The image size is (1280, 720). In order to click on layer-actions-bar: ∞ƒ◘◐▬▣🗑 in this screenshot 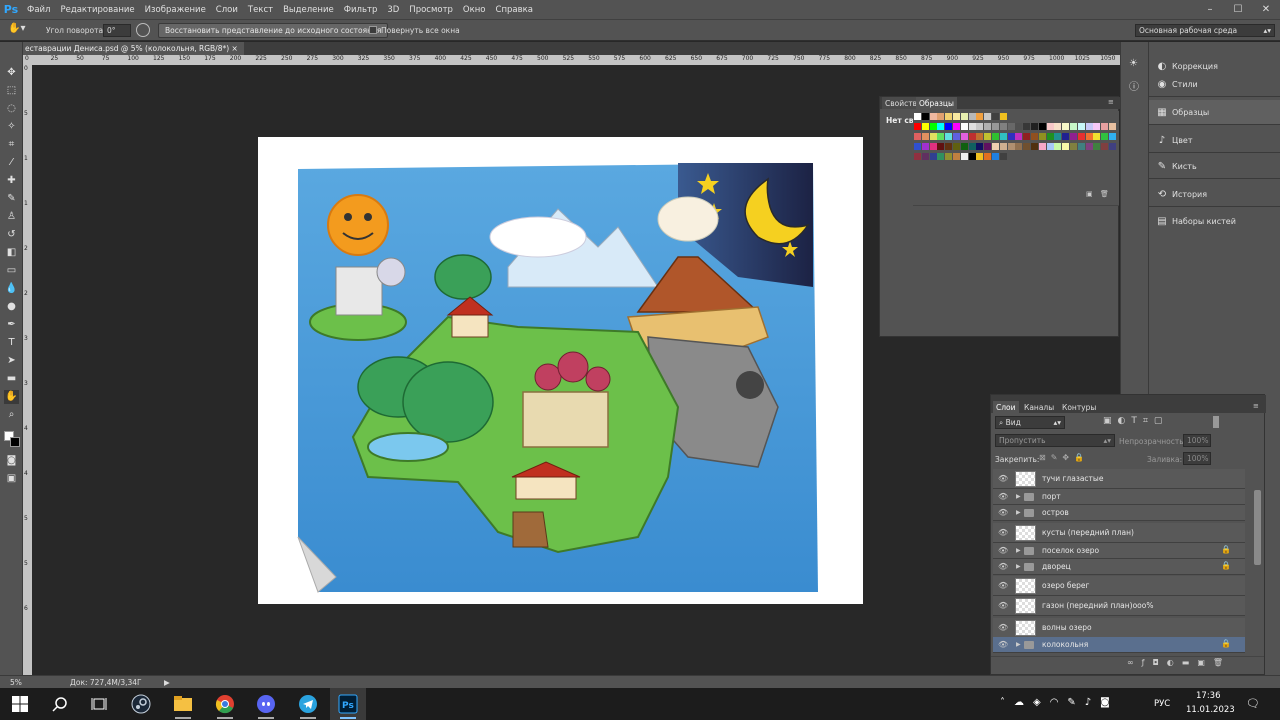, I will do `click(1179, 662)`.